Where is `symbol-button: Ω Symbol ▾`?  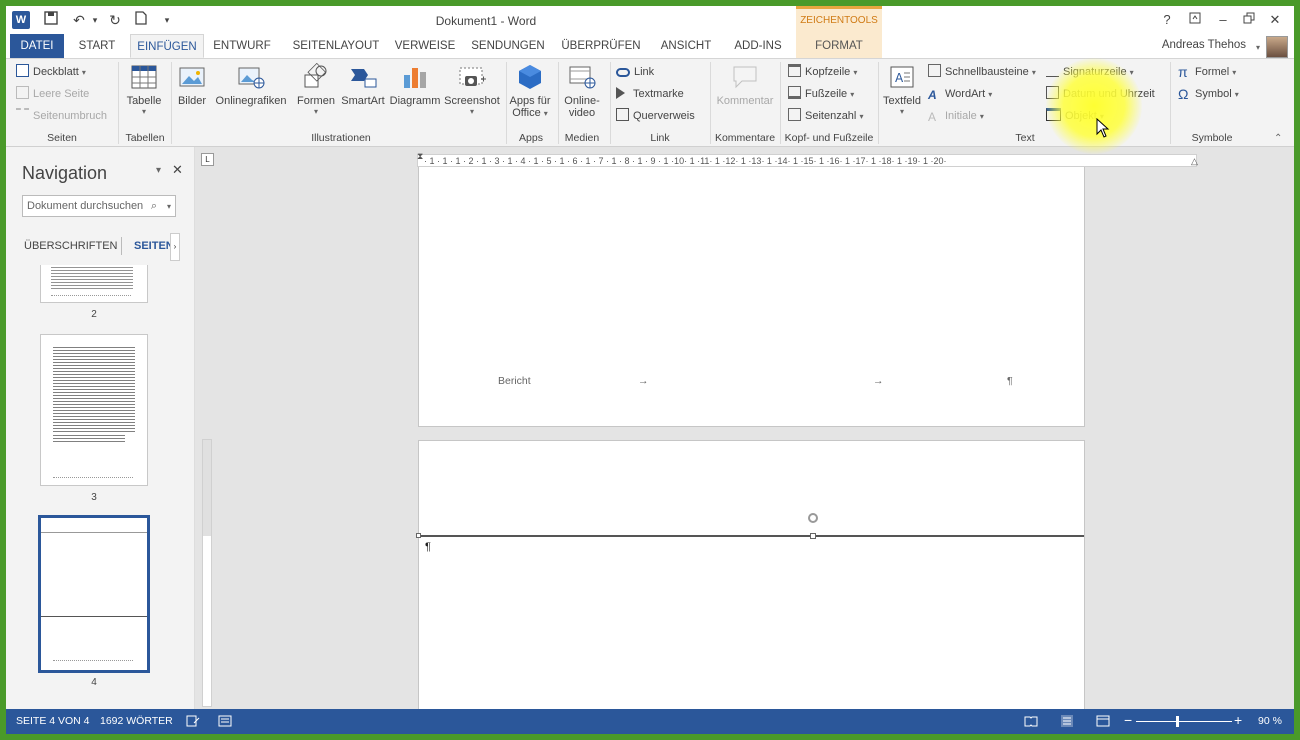 symbol-button: Ω Symbol ▾ is located at coordinates (1208, 94).